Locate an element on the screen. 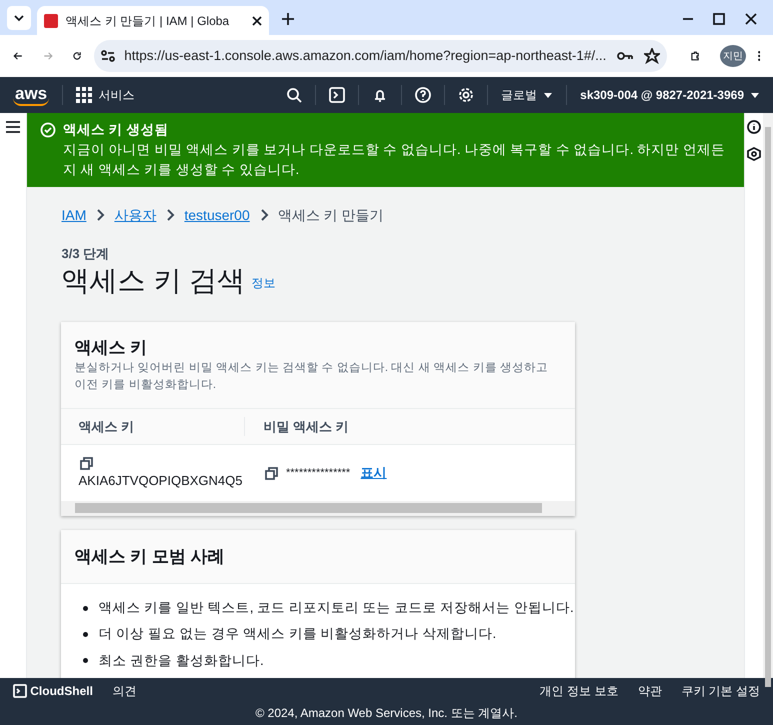 Image resolution: width=773 pixels, height=725 pixels. best-practice-item: 더 이상 필요 없는 경우 액세스 키를 비활성화하거나 삭제합니다. is located at coordinates (297, 634).